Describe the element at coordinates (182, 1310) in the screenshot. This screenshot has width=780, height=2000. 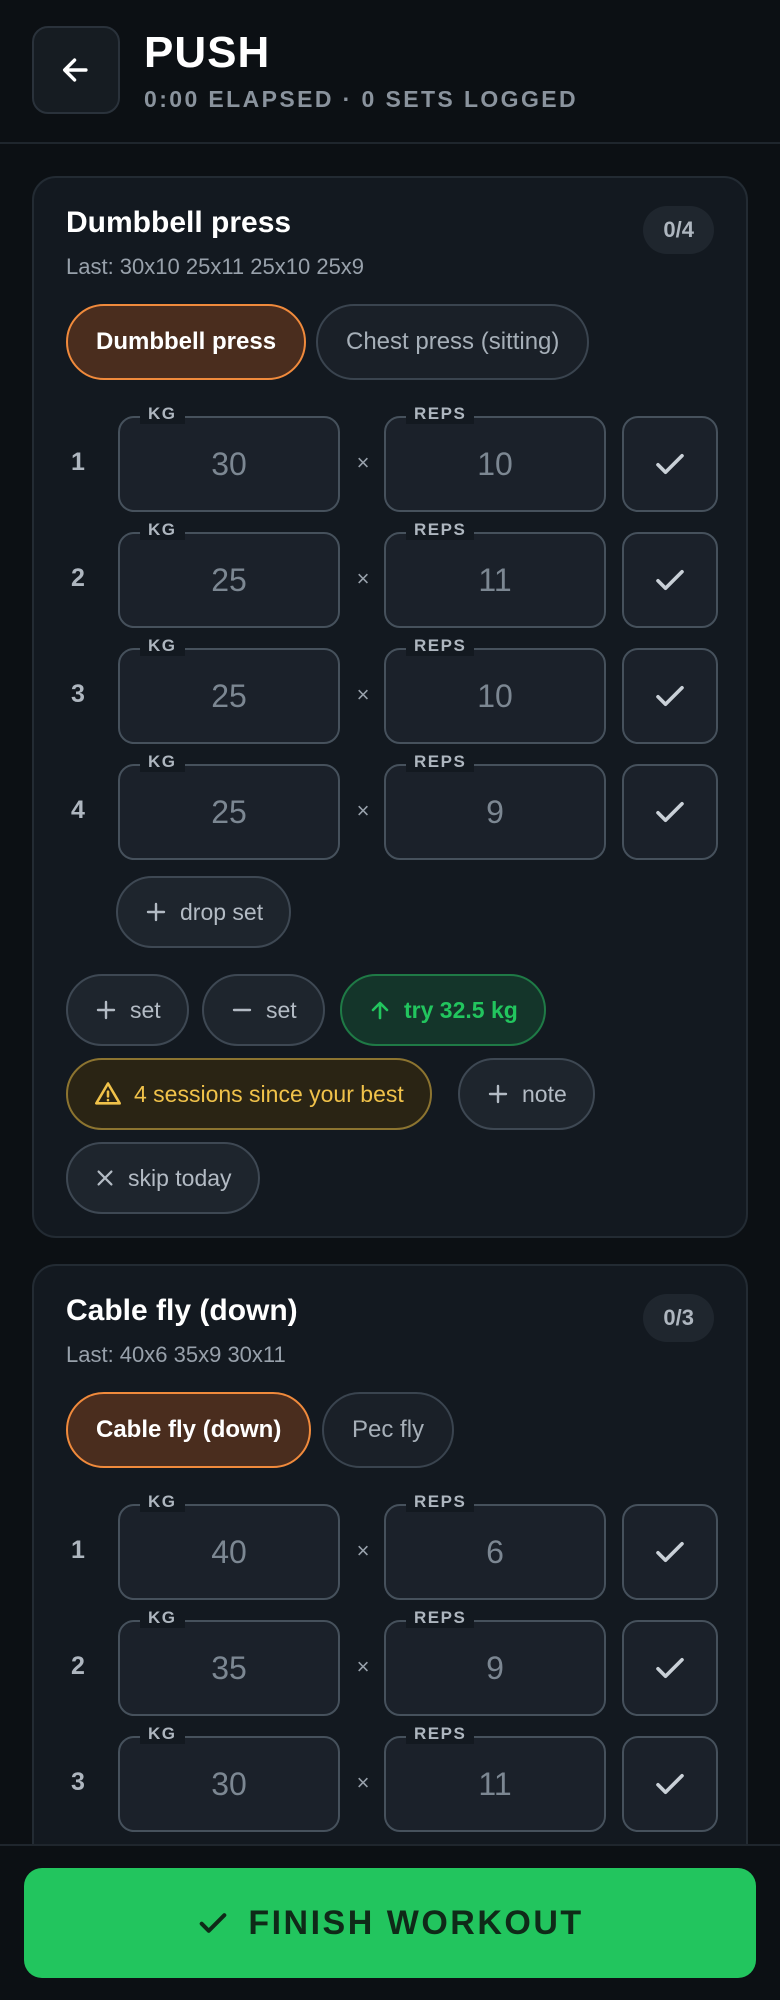
I see `exercise-name: Cable fly (down)` at that location.